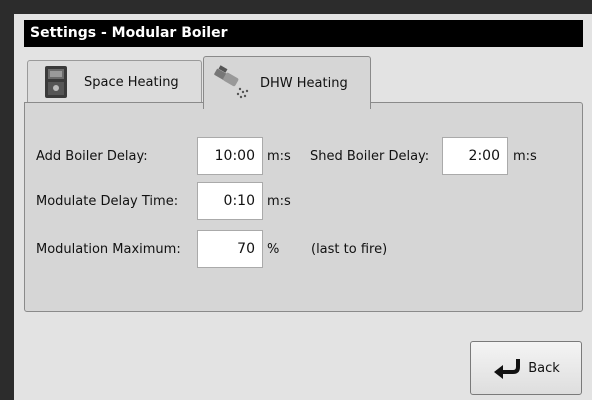 The height and width of the screenshot is (400, 592). I want to click on faucet-icon, so click(232, 83).